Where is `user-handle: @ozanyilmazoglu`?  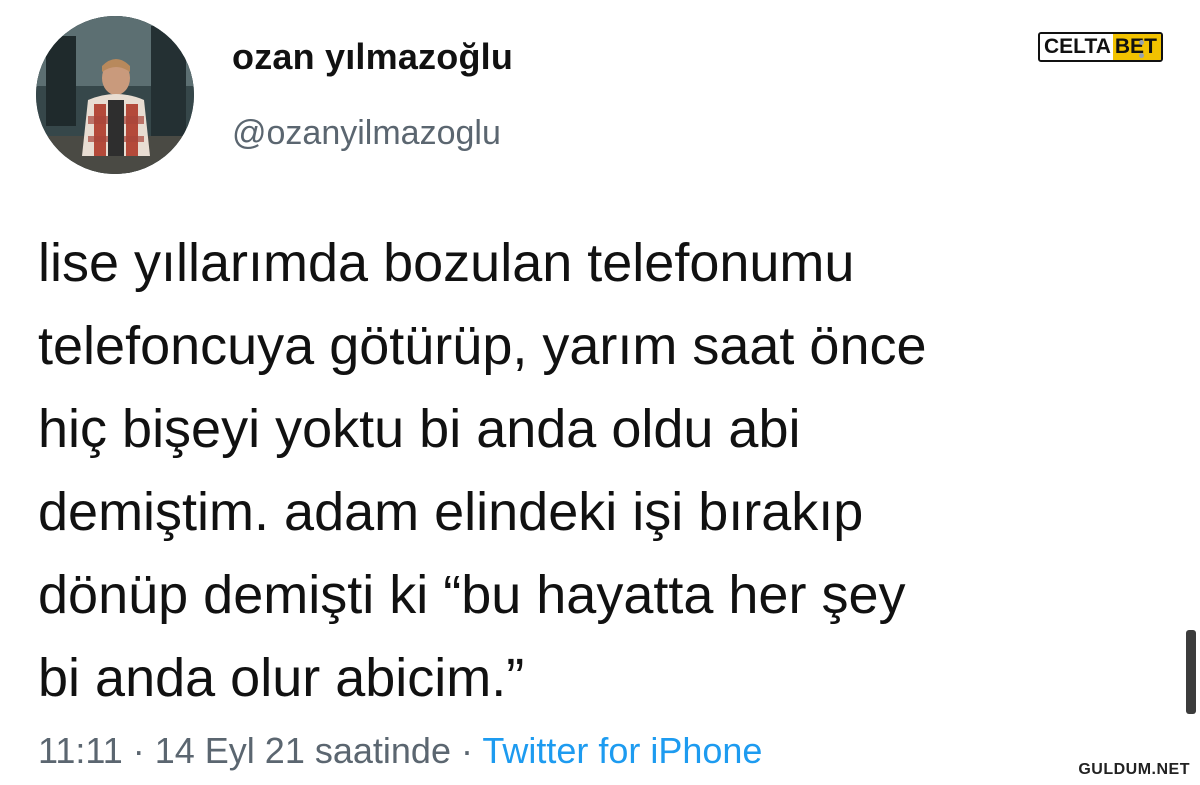 user-handle: @ozanyilmazoglu is located at coordinates (366, 133).